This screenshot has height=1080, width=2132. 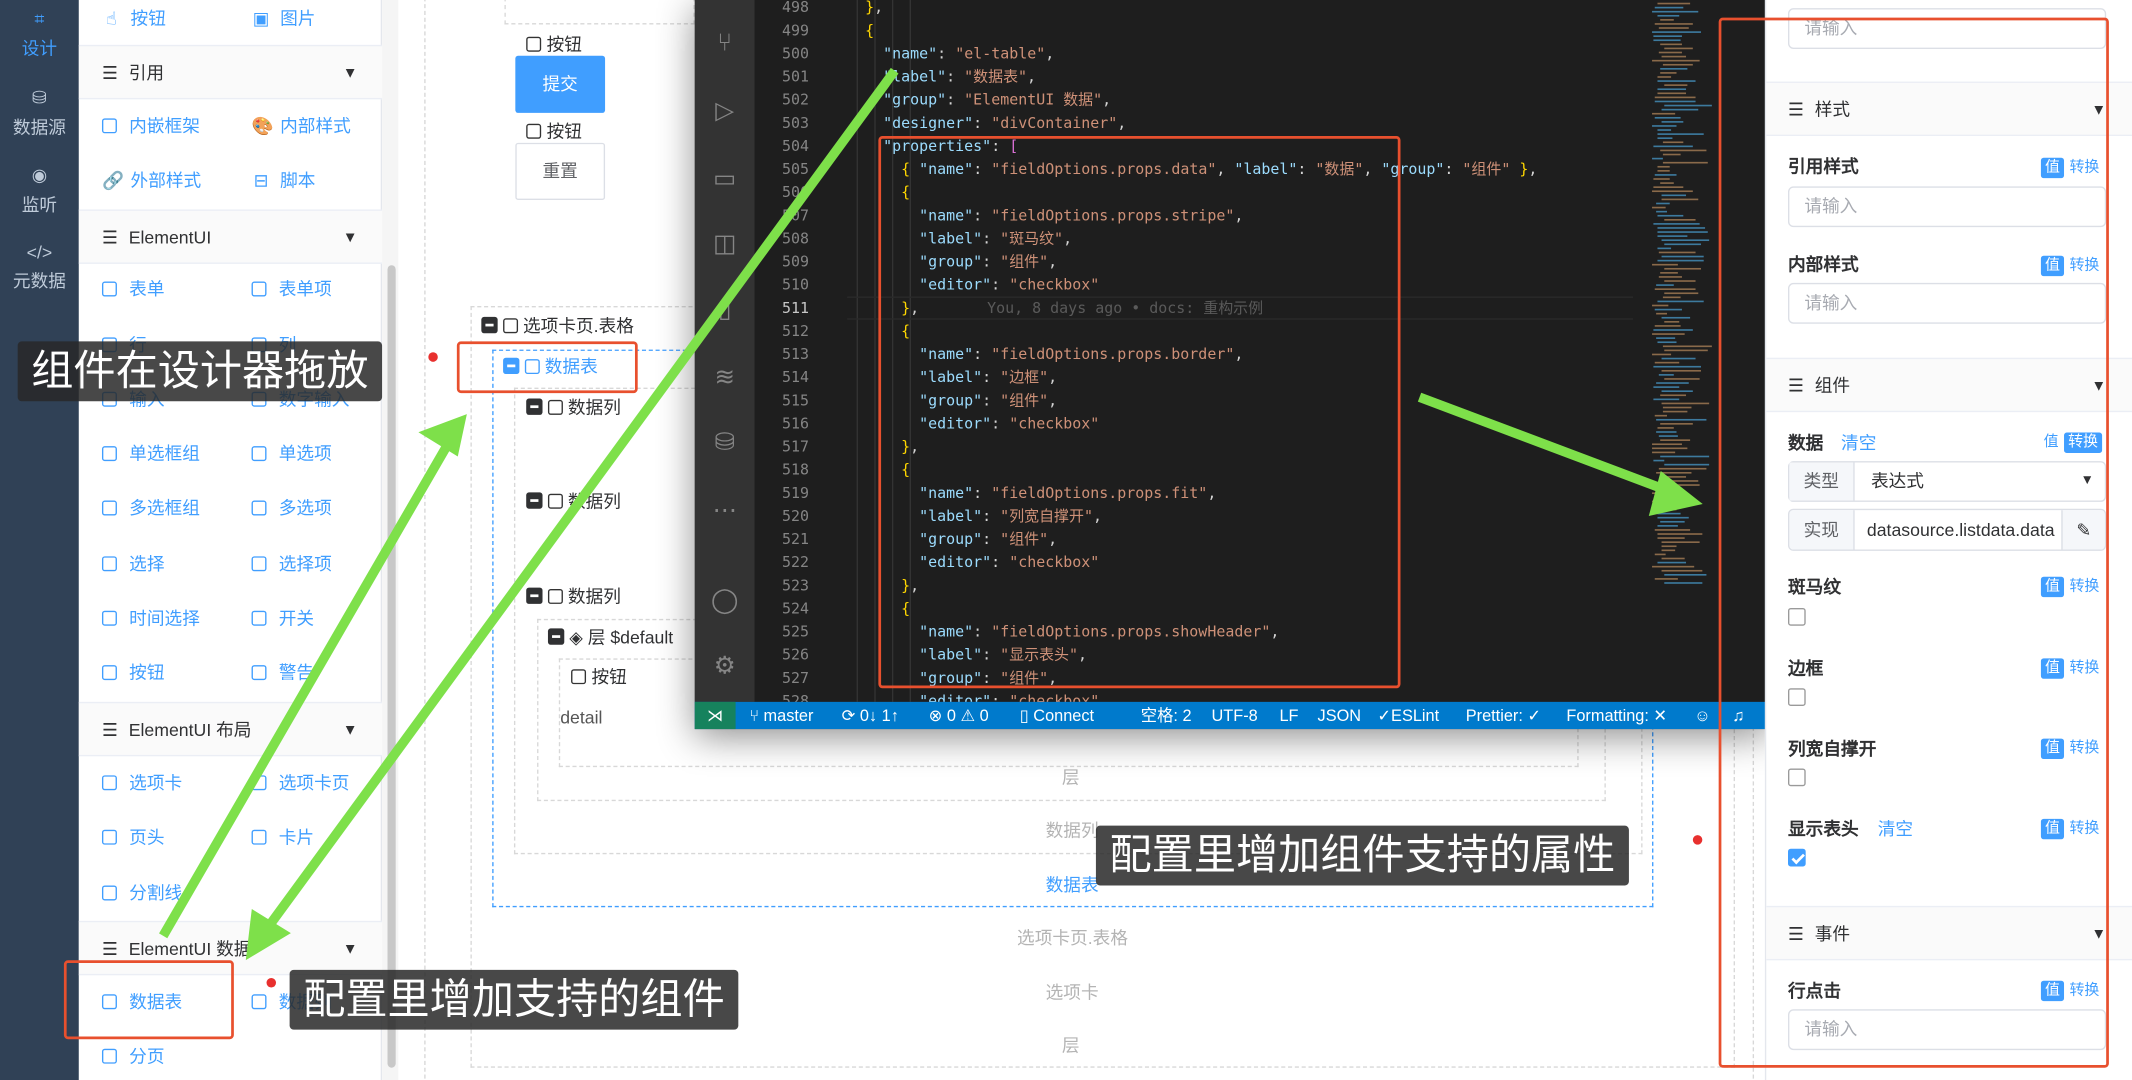 I want to click on arrow-palette-to-canvas, so click(x=307, y=687).